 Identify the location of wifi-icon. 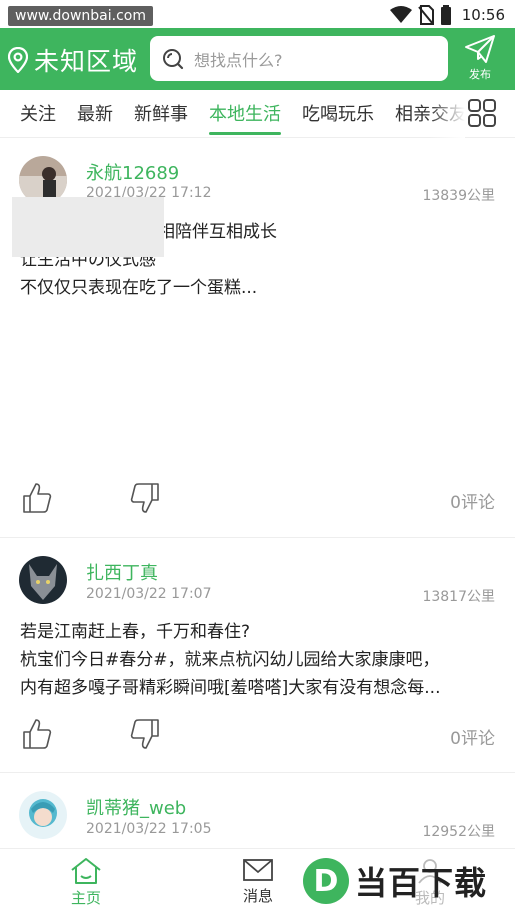
(400, 14).